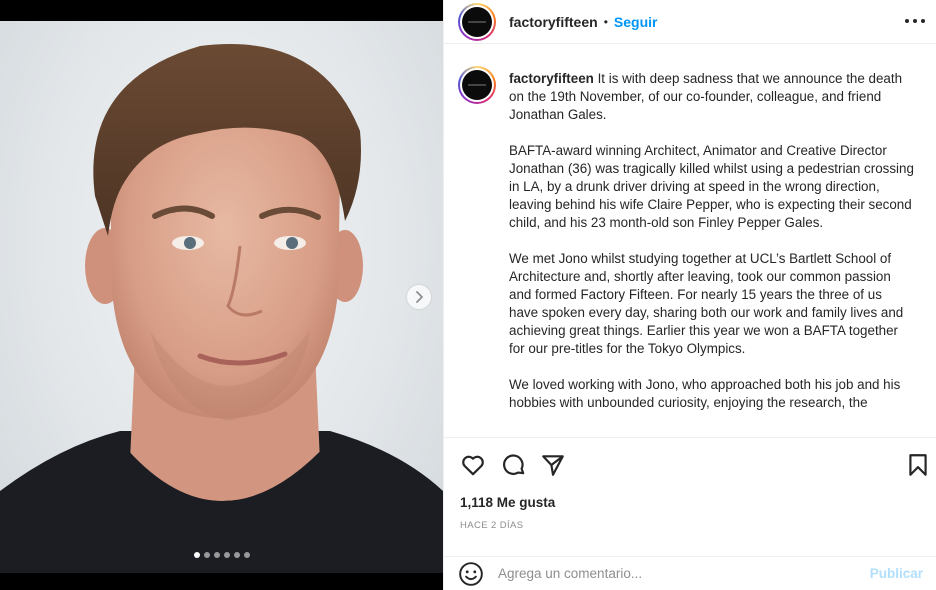 The width and height of the screenshot is (936, 590). What do you see at coordinates (684, 573) in the screenshot?
I see `comment-input` at bounding box center [684, 573].